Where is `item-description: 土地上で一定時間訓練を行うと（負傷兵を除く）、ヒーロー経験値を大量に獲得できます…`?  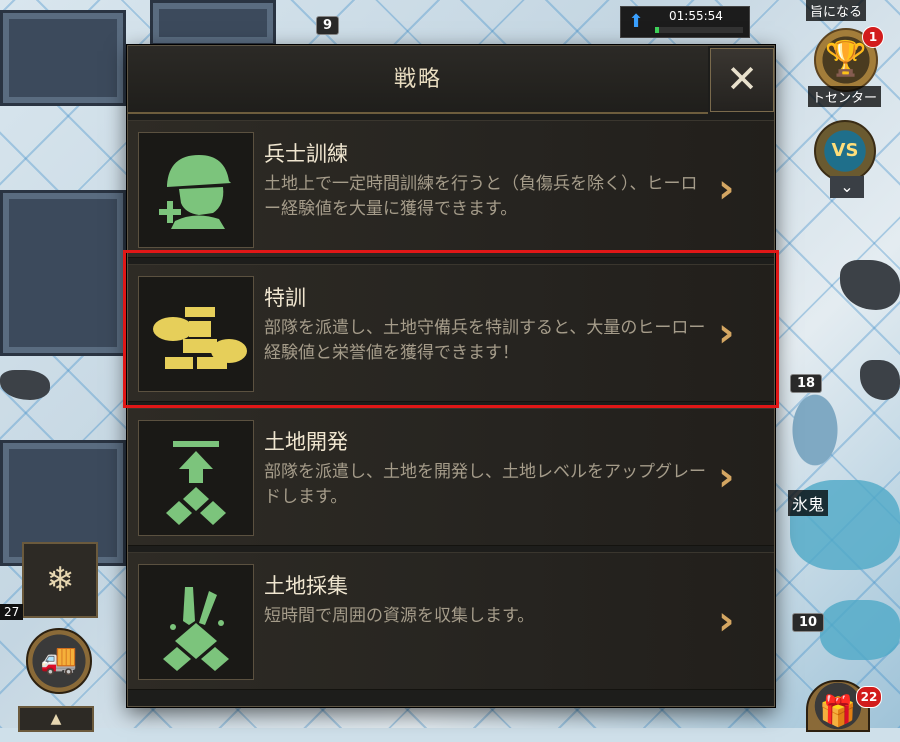
item-description: 土地上で一定時間訓練を行うと（負傷兵を除く）、ヒーロー経験値を大量に獲得できます… is located at coordinates (481, 196).